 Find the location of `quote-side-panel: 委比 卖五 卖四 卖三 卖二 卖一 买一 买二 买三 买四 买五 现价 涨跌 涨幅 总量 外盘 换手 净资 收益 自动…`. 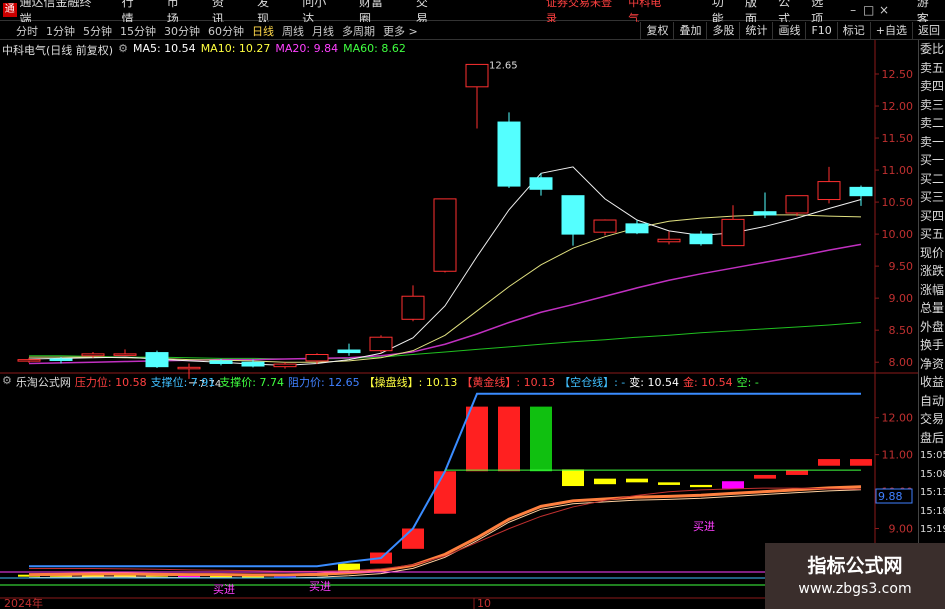

quote-side-panel: 委比 卖五 卖四 卖三 卖二 卖一 买一 买二 买三 买四 买五 现价 涨跌 涨幅 总量 外盘 换手 净资 收益 自动… is located at coordinates (931, 324).